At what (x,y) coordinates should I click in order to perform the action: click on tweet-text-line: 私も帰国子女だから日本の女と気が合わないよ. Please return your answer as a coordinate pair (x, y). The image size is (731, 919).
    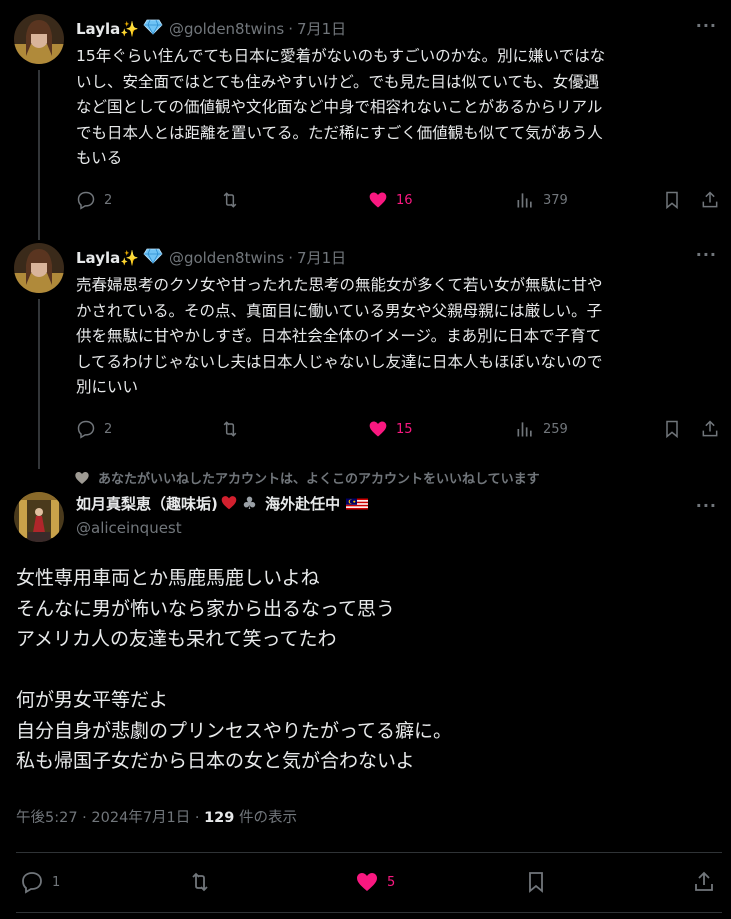
    Looking at the image, I should click on (215, 761).